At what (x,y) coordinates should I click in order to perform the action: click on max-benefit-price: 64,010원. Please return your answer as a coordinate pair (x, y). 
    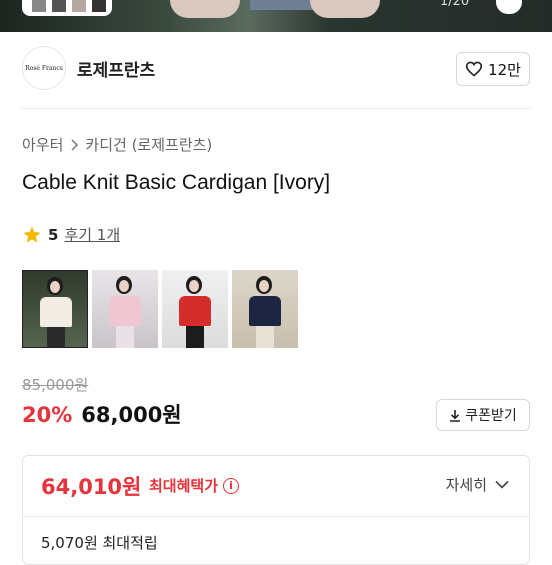
    Looking at the image, I should click on (91, 487).